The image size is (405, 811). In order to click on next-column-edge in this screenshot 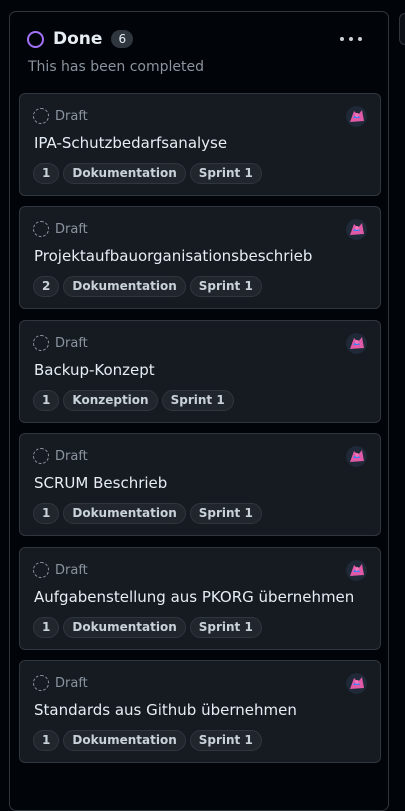, I will do `click(402, 29)`.